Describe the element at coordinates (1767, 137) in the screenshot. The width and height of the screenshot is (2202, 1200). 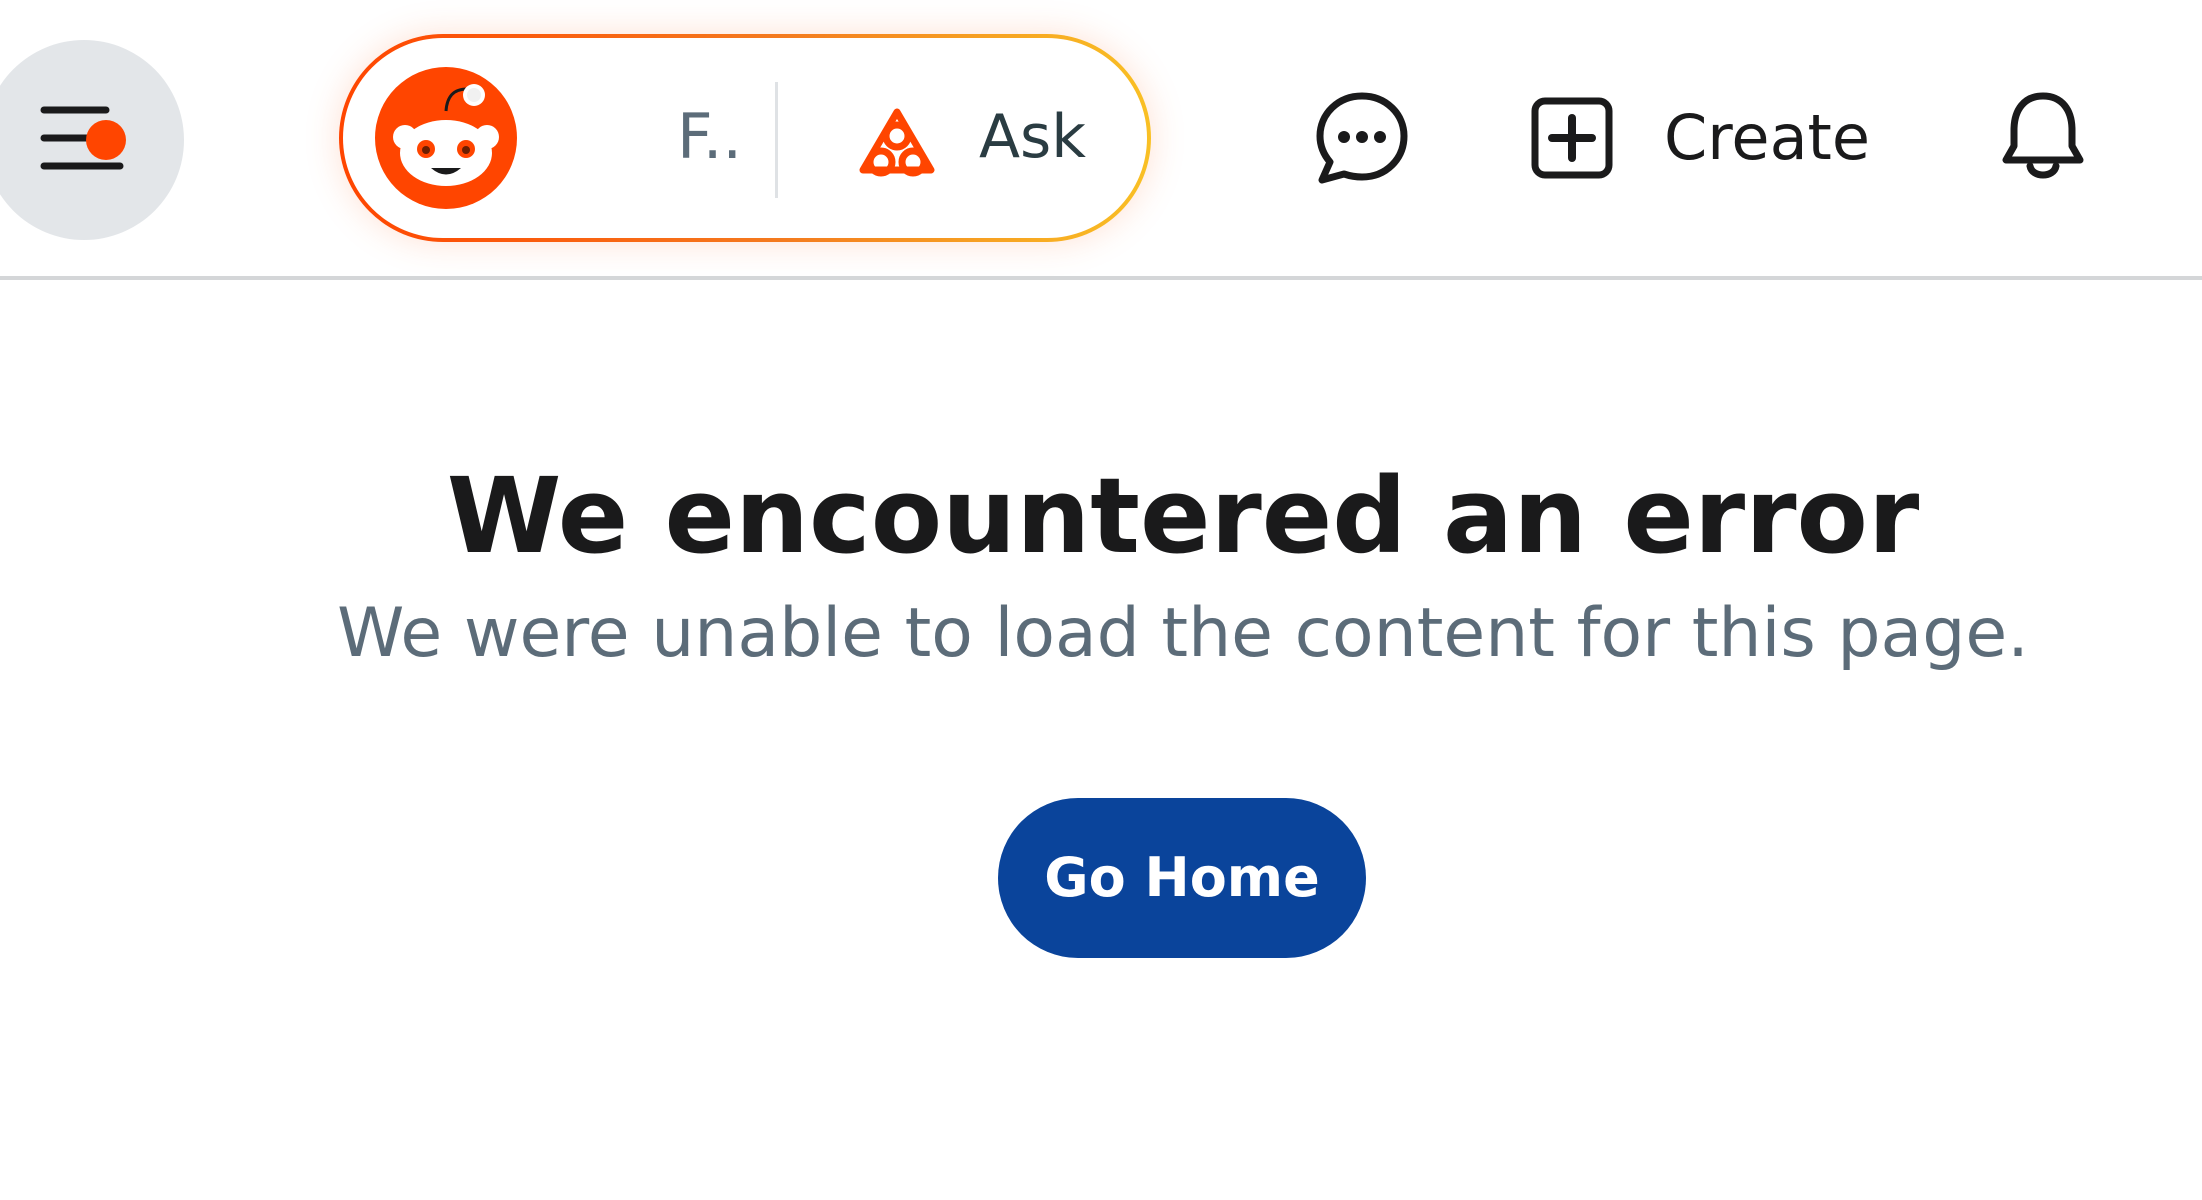
I see `create-label: Create` at that location.